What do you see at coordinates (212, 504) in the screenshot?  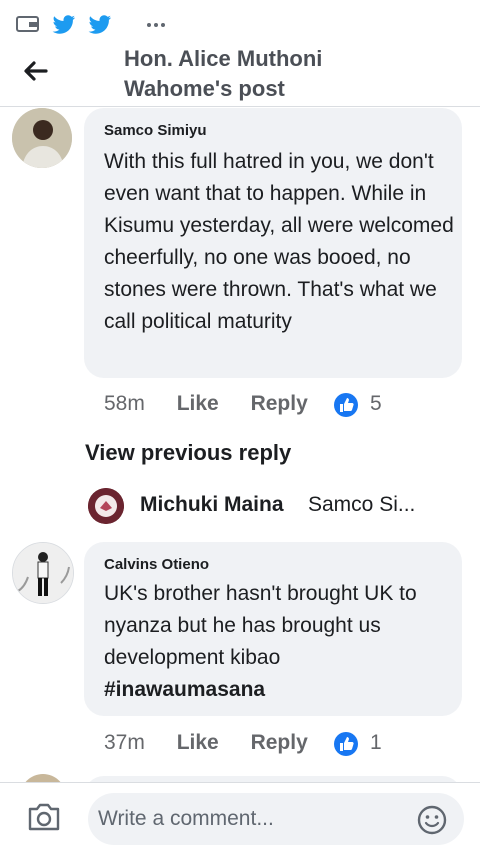 I see `reply-author: Michuki Maina` at bounding box center [212, 504].